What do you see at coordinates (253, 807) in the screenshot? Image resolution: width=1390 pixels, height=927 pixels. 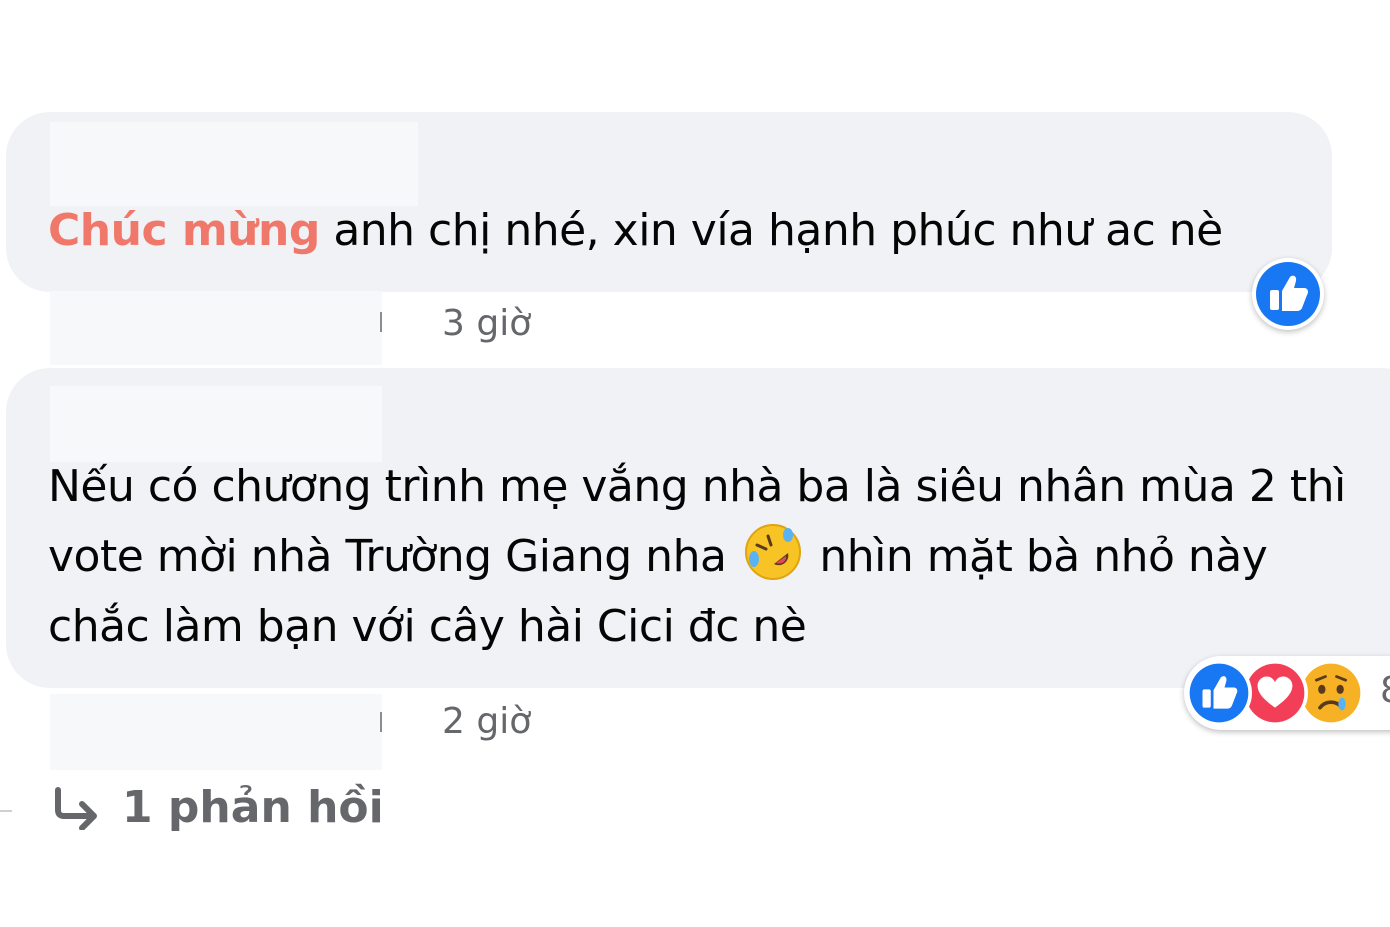 I see `reply-count-label: 1 phản hồi` at bounding box center [253, 807].